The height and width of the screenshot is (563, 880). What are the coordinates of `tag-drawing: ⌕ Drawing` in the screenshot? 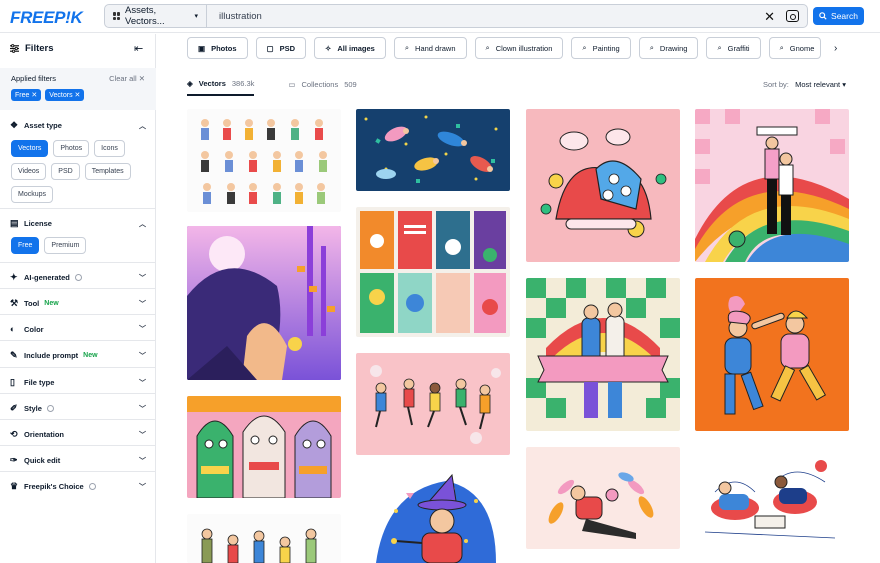 It's located at (668, 48).